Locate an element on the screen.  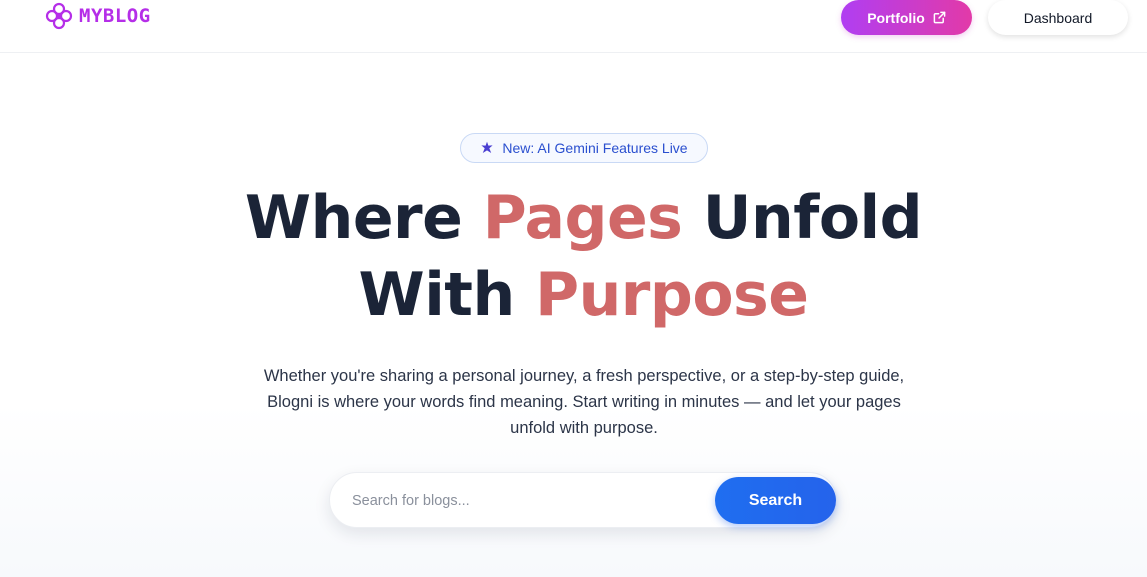
portfolio-button: Portfolio is located at coordinates (906, 17).